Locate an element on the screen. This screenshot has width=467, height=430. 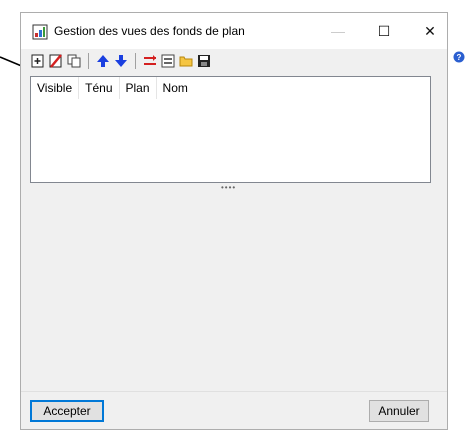
title-bar: Gestion des vues des fonds de plan — ☐ ✕ is located at coordinates (234, 31).